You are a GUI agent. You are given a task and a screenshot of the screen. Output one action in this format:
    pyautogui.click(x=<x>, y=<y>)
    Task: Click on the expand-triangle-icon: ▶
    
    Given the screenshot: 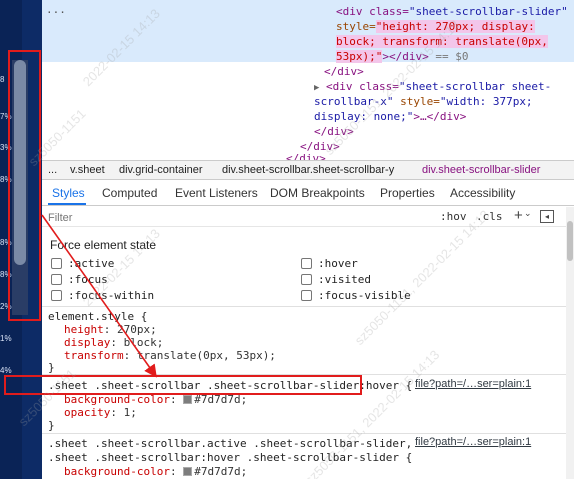 What is the action you would take?
    pyautogui.click(x=316, y=88)
    